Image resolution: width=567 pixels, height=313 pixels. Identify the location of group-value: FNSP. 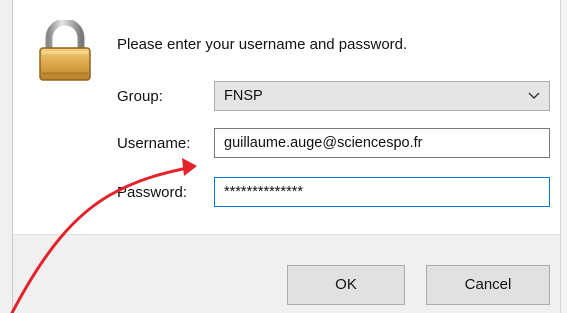
(243, 96).